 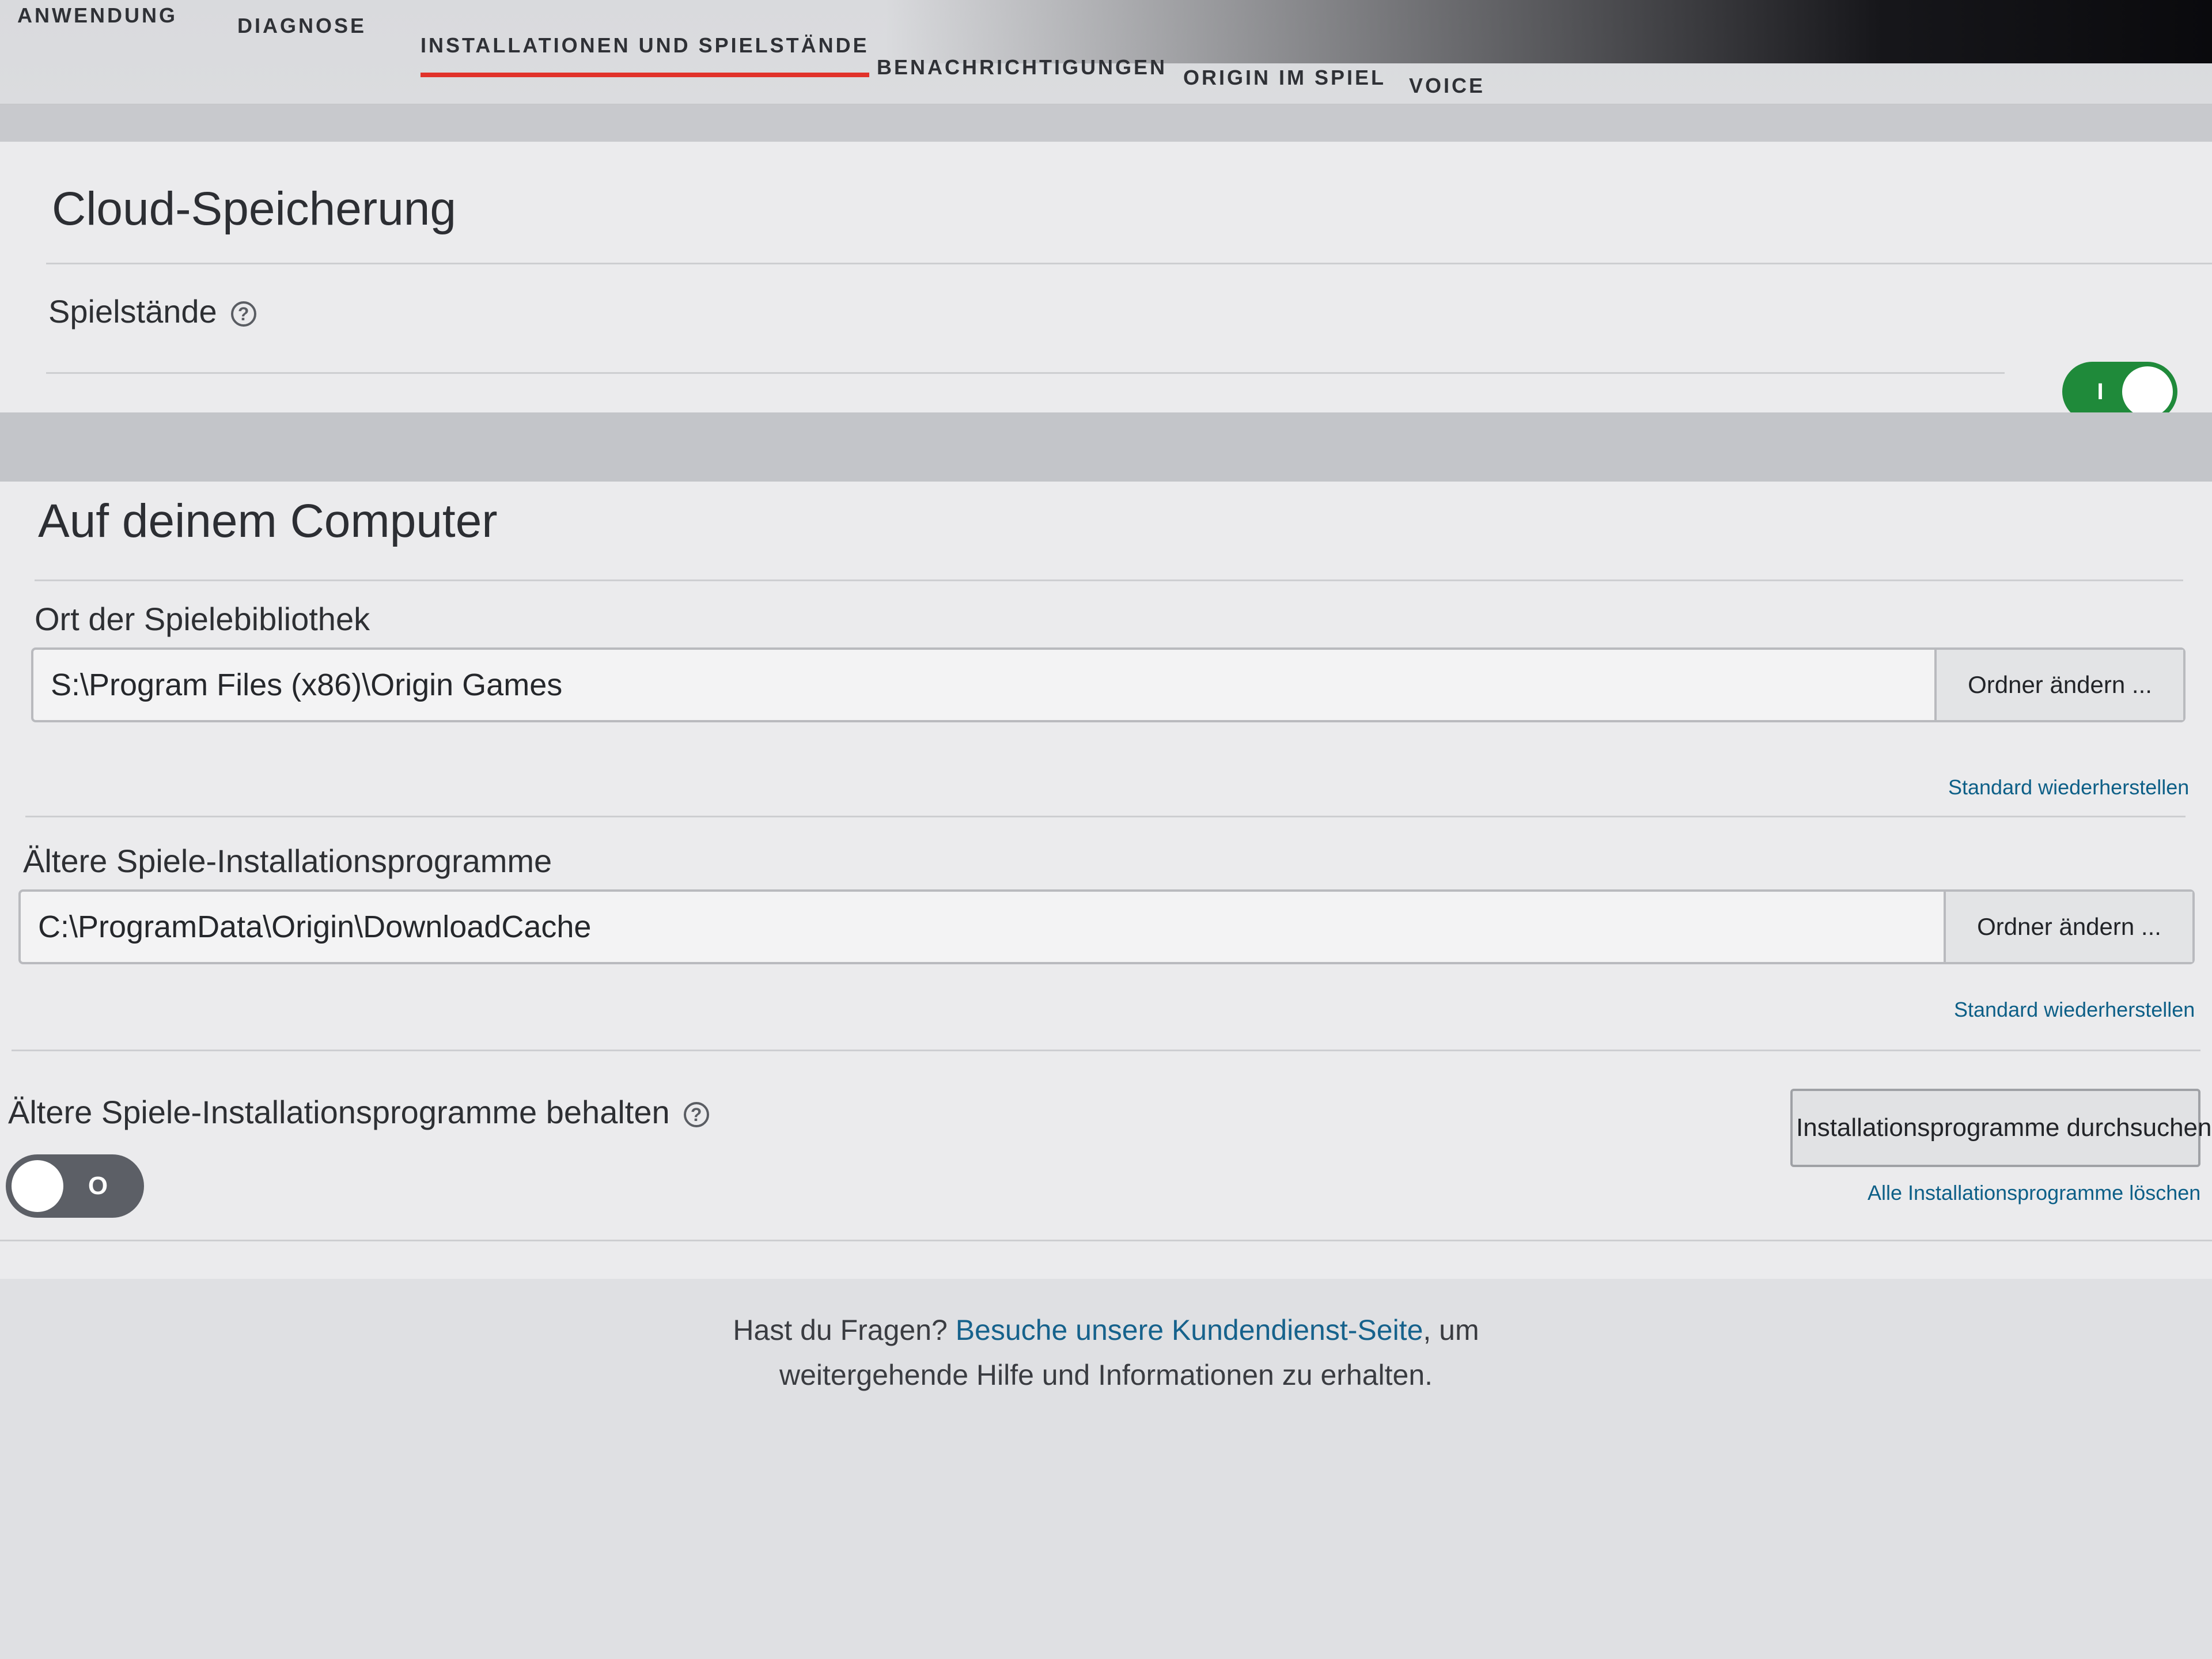 I want to click on computer-section-title: Auf deinem Computer, so click(x=268, y=521).